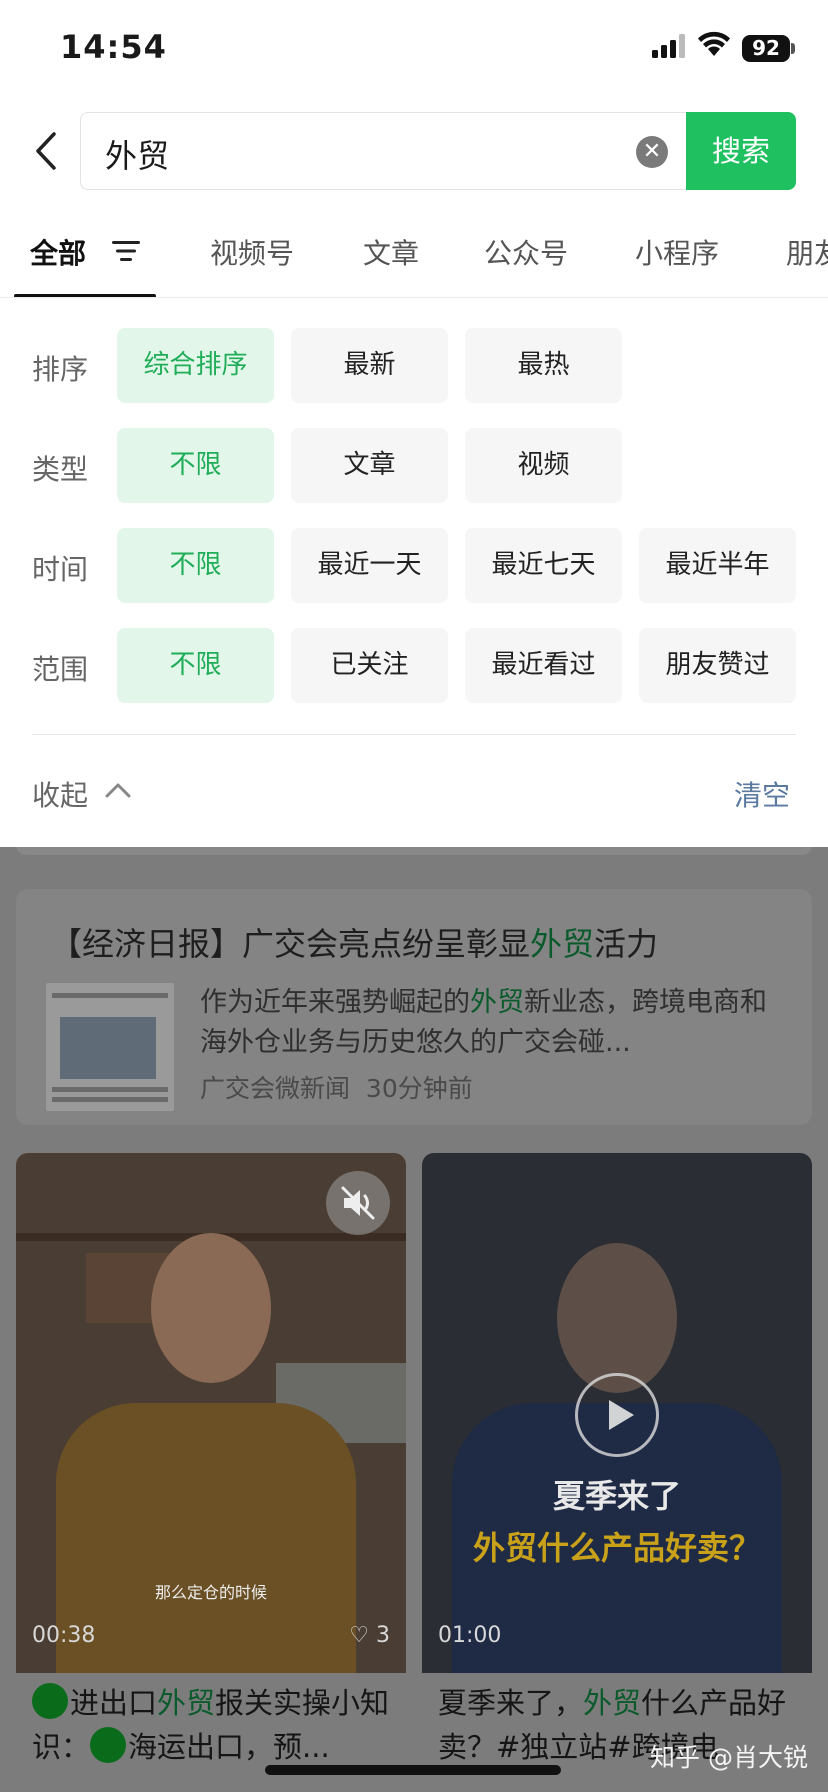 This screenshot has width=828, height=1792. Describe the element at coordinates (60, 469) in the screenshot. I see `filter-label-type: 类型` at that location.